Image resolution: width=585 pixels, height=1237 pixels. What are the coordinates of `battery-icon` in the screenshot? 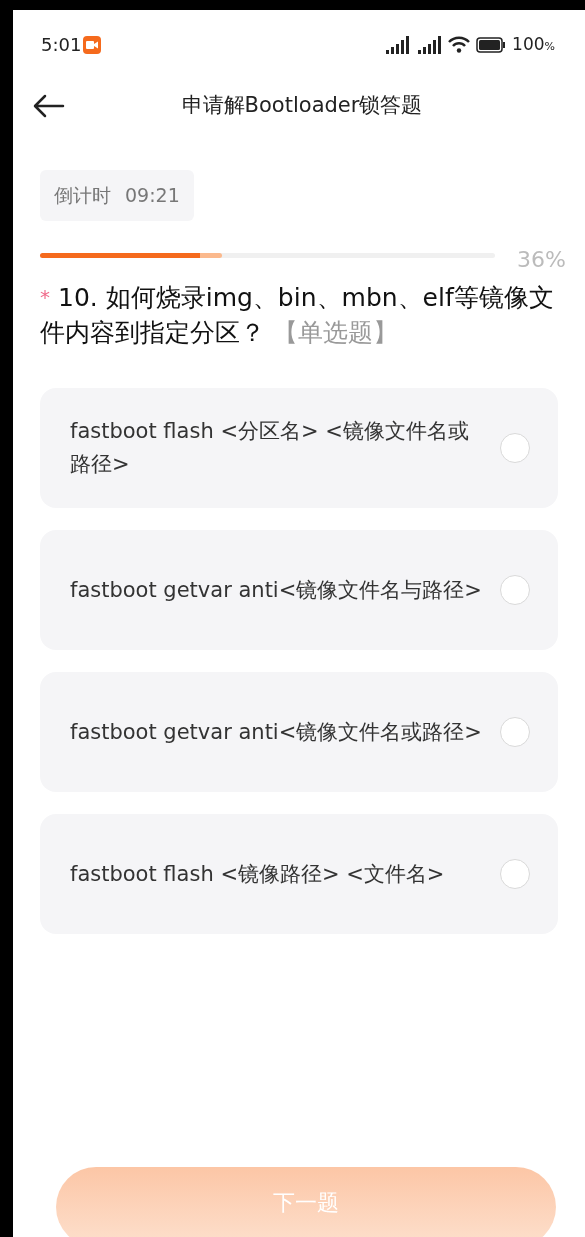 It's located at (491, 44).